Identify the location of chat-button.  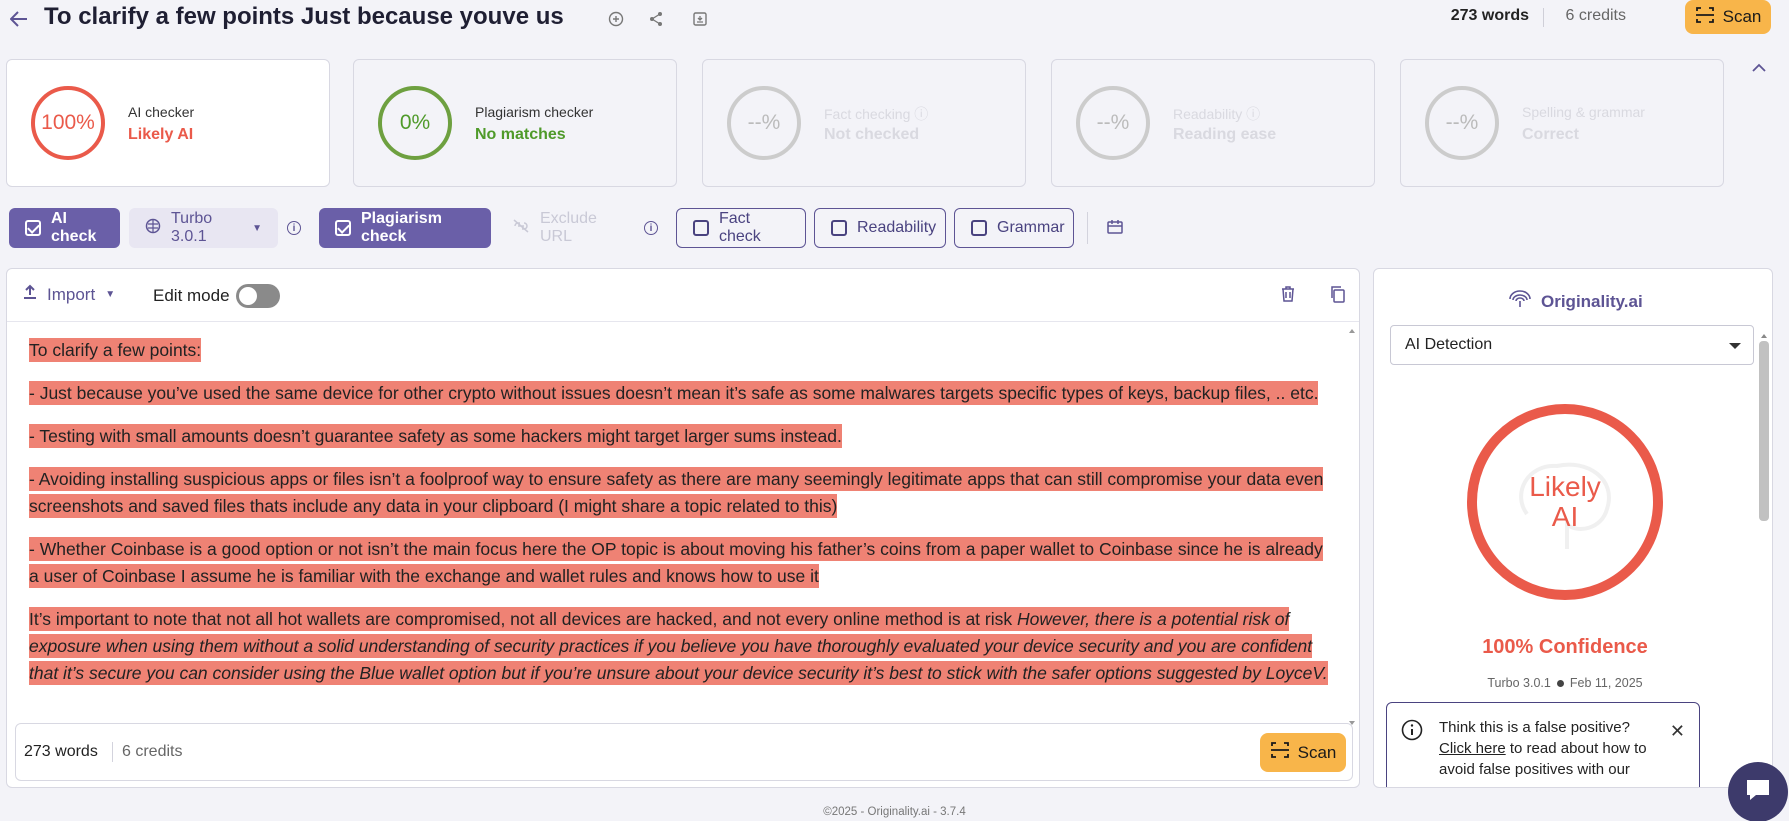
(1758, 791).